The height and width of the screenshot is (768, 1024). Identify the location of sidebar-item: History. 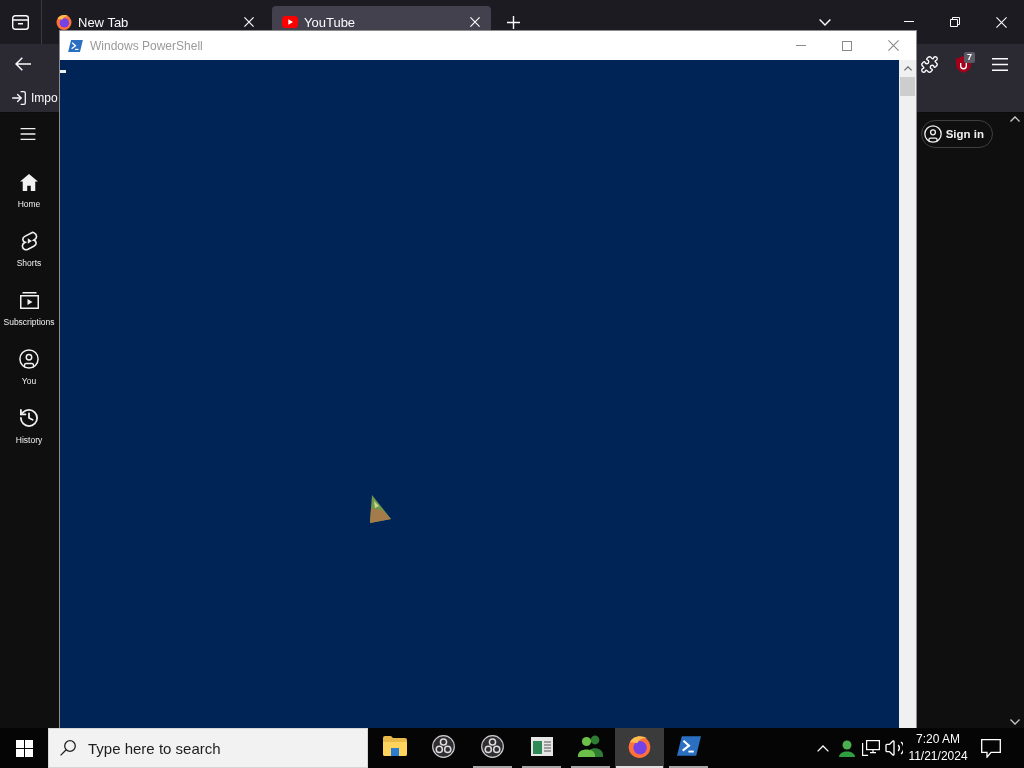
(29, 426).